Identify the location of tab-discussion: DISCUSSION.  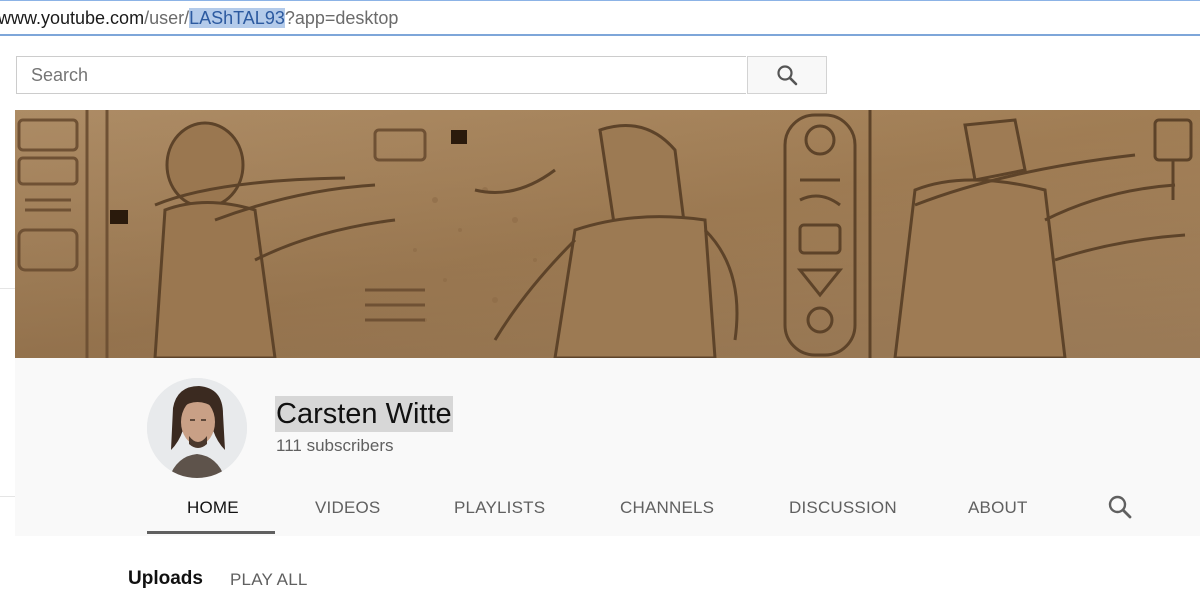
(843, 508).